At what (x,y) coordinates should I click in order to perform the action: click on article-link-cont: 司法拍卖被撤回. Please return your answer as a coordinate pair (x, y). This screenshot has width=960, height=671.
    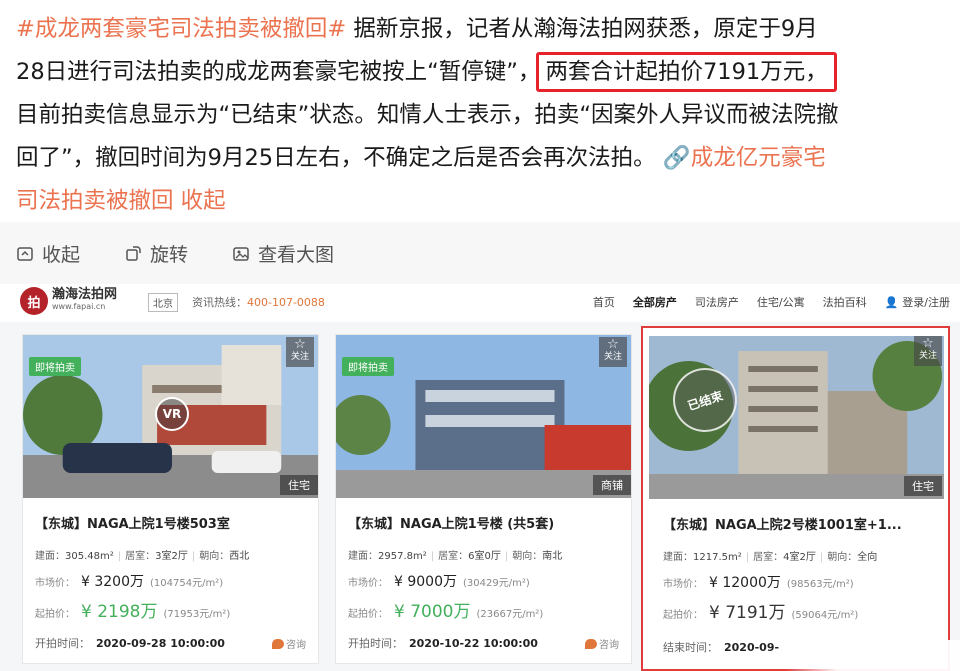
    Looking at the image, I should click on (95, 201).